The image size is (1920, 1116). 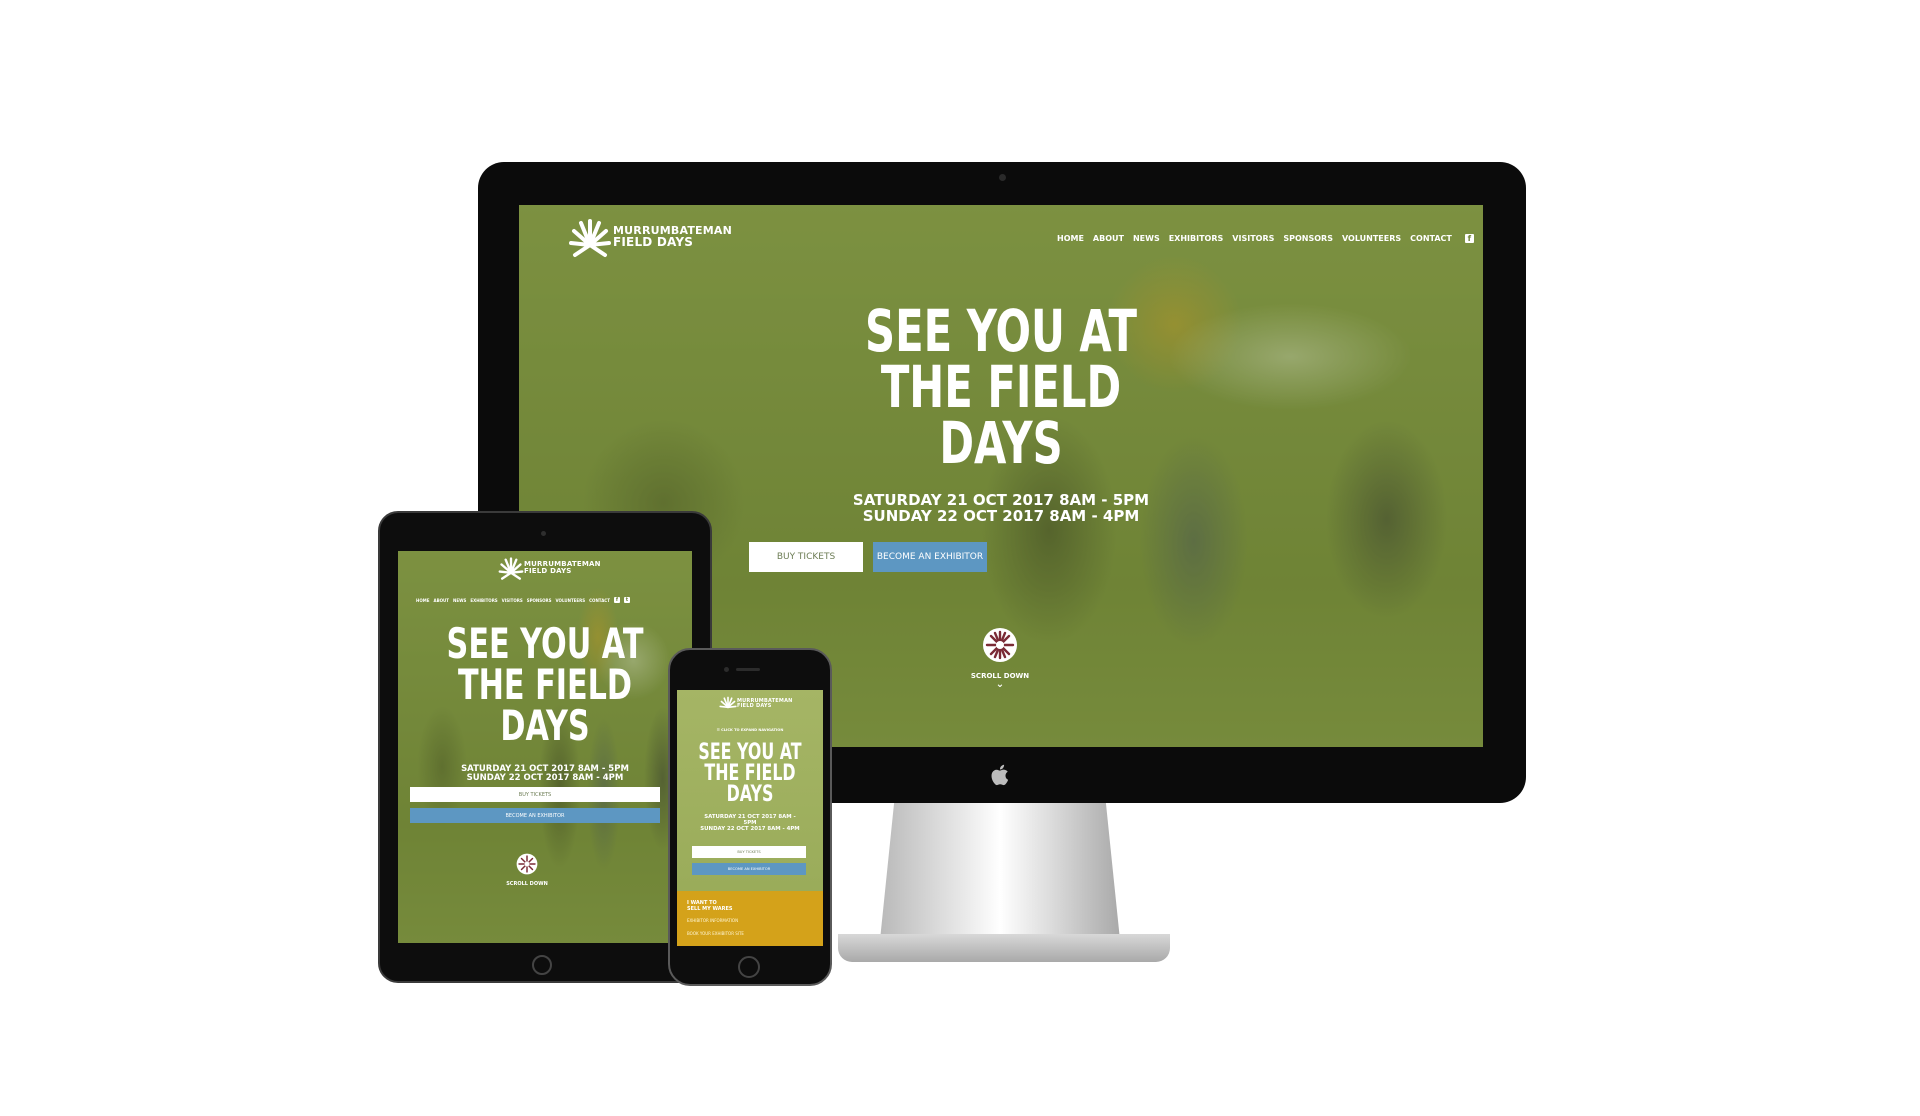 I want to click on monitor-stand-foot, so click(x=1004, y=948).